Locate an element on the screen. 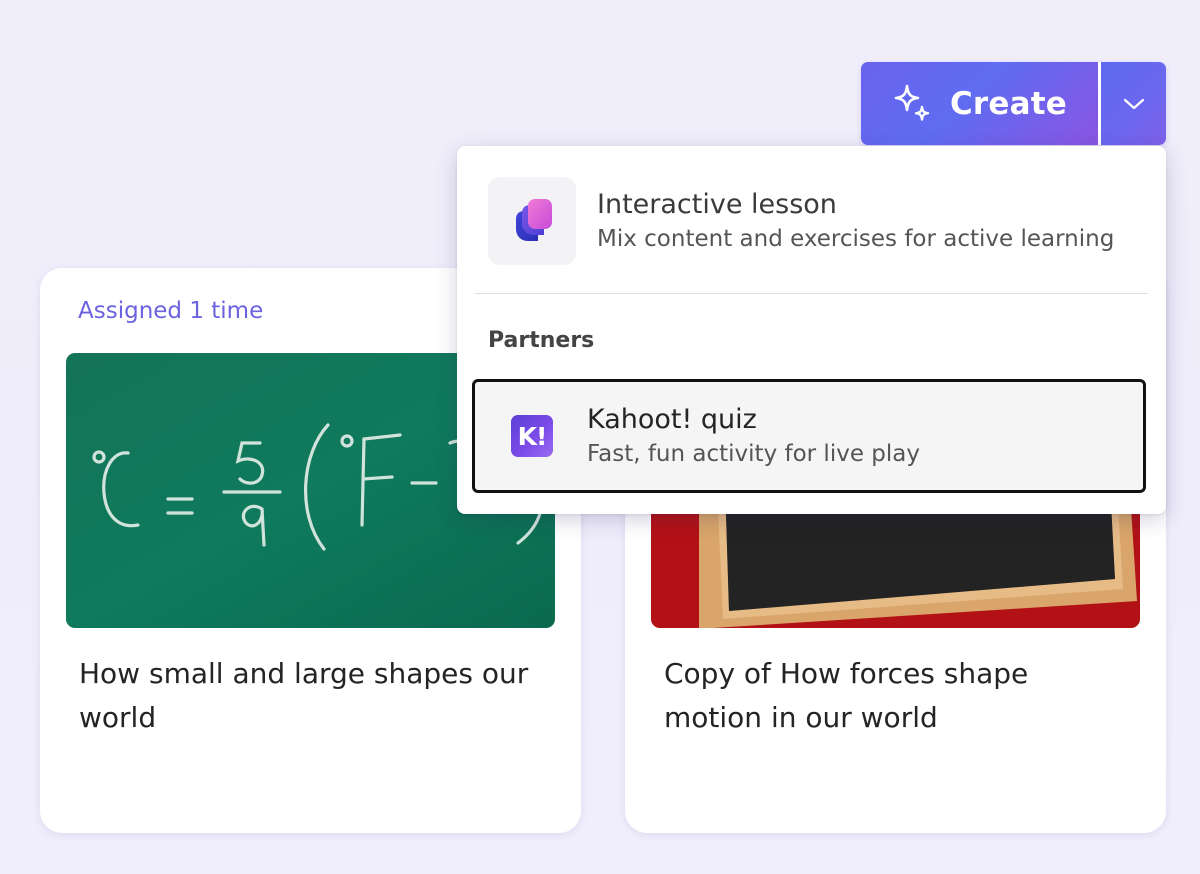 The height and width of the screenshot is (874, 1200). kahoot-logo-icon: K! is located at coordinates (532, 436).